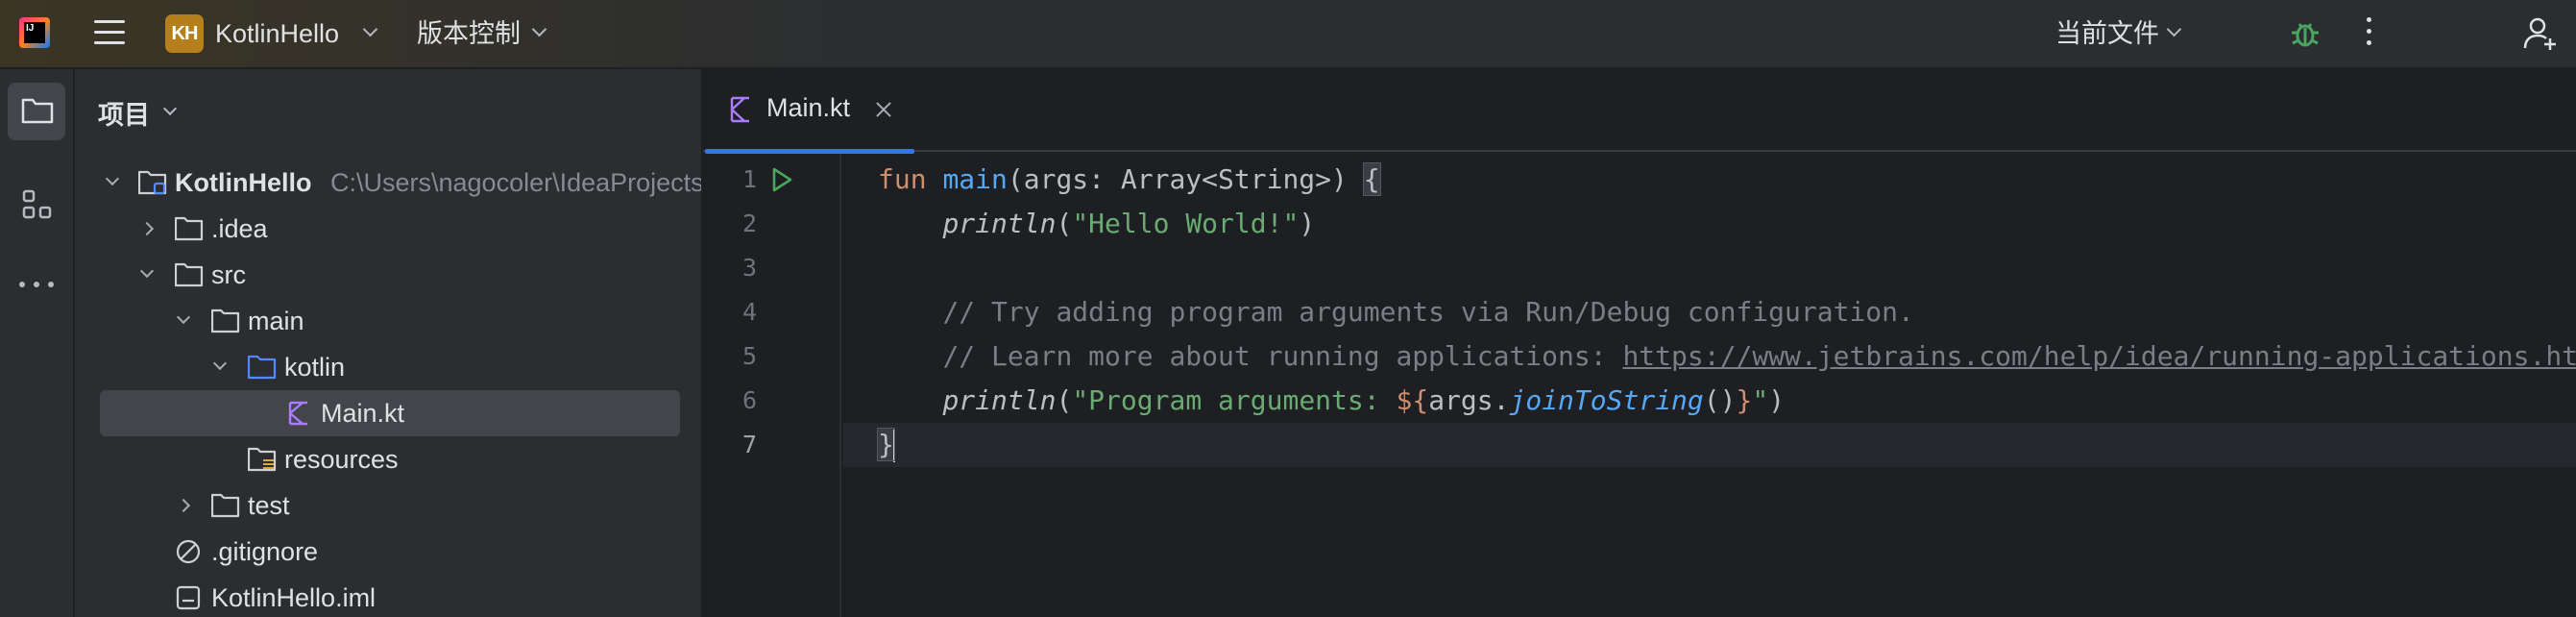  Describe the element at coordinates (388, 321) in the screenshot. I see `tree-row-main: main` at that location.